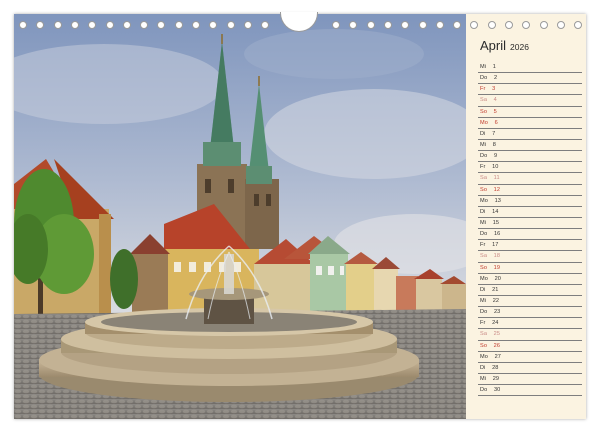  I want to click on day-row: Do 23, so click(530, 313).